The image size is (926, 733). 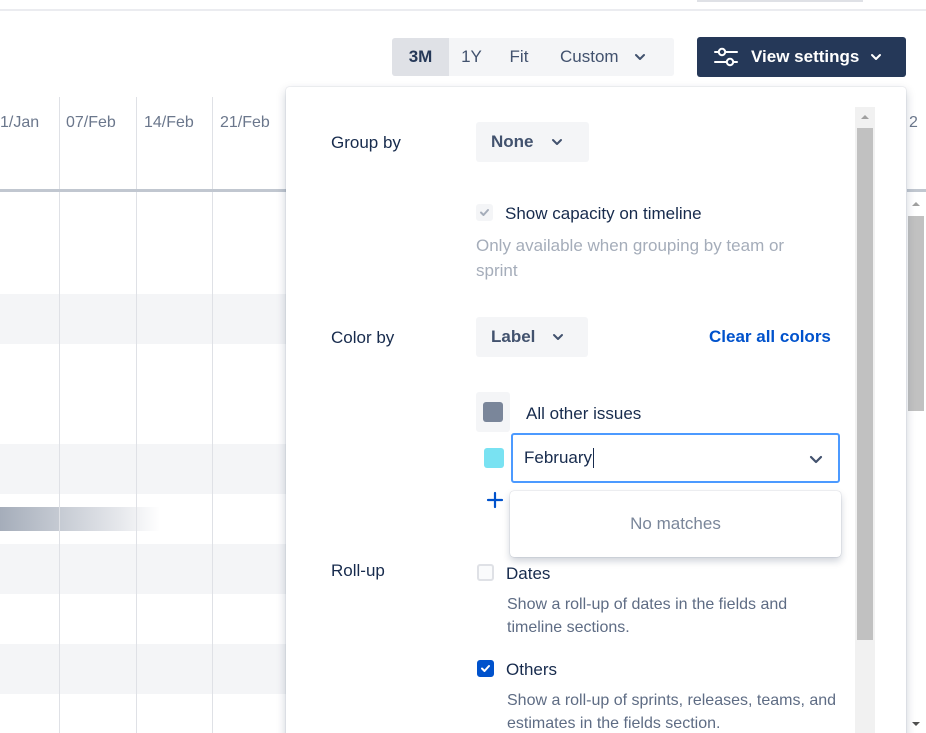 What do you see at coordinates (916, 313) in the screenshot?
I see `timeline-scrollbar-thumb` at bounding box center [916, 313].